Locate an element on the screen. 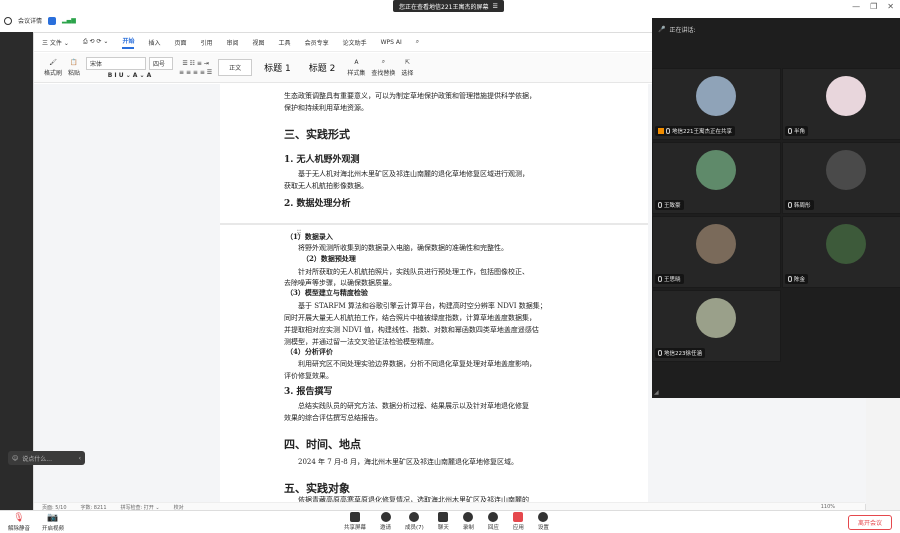 The width and height of the screenshot is (900, 533). share-screen-icon is located at coordinates (355, 517).